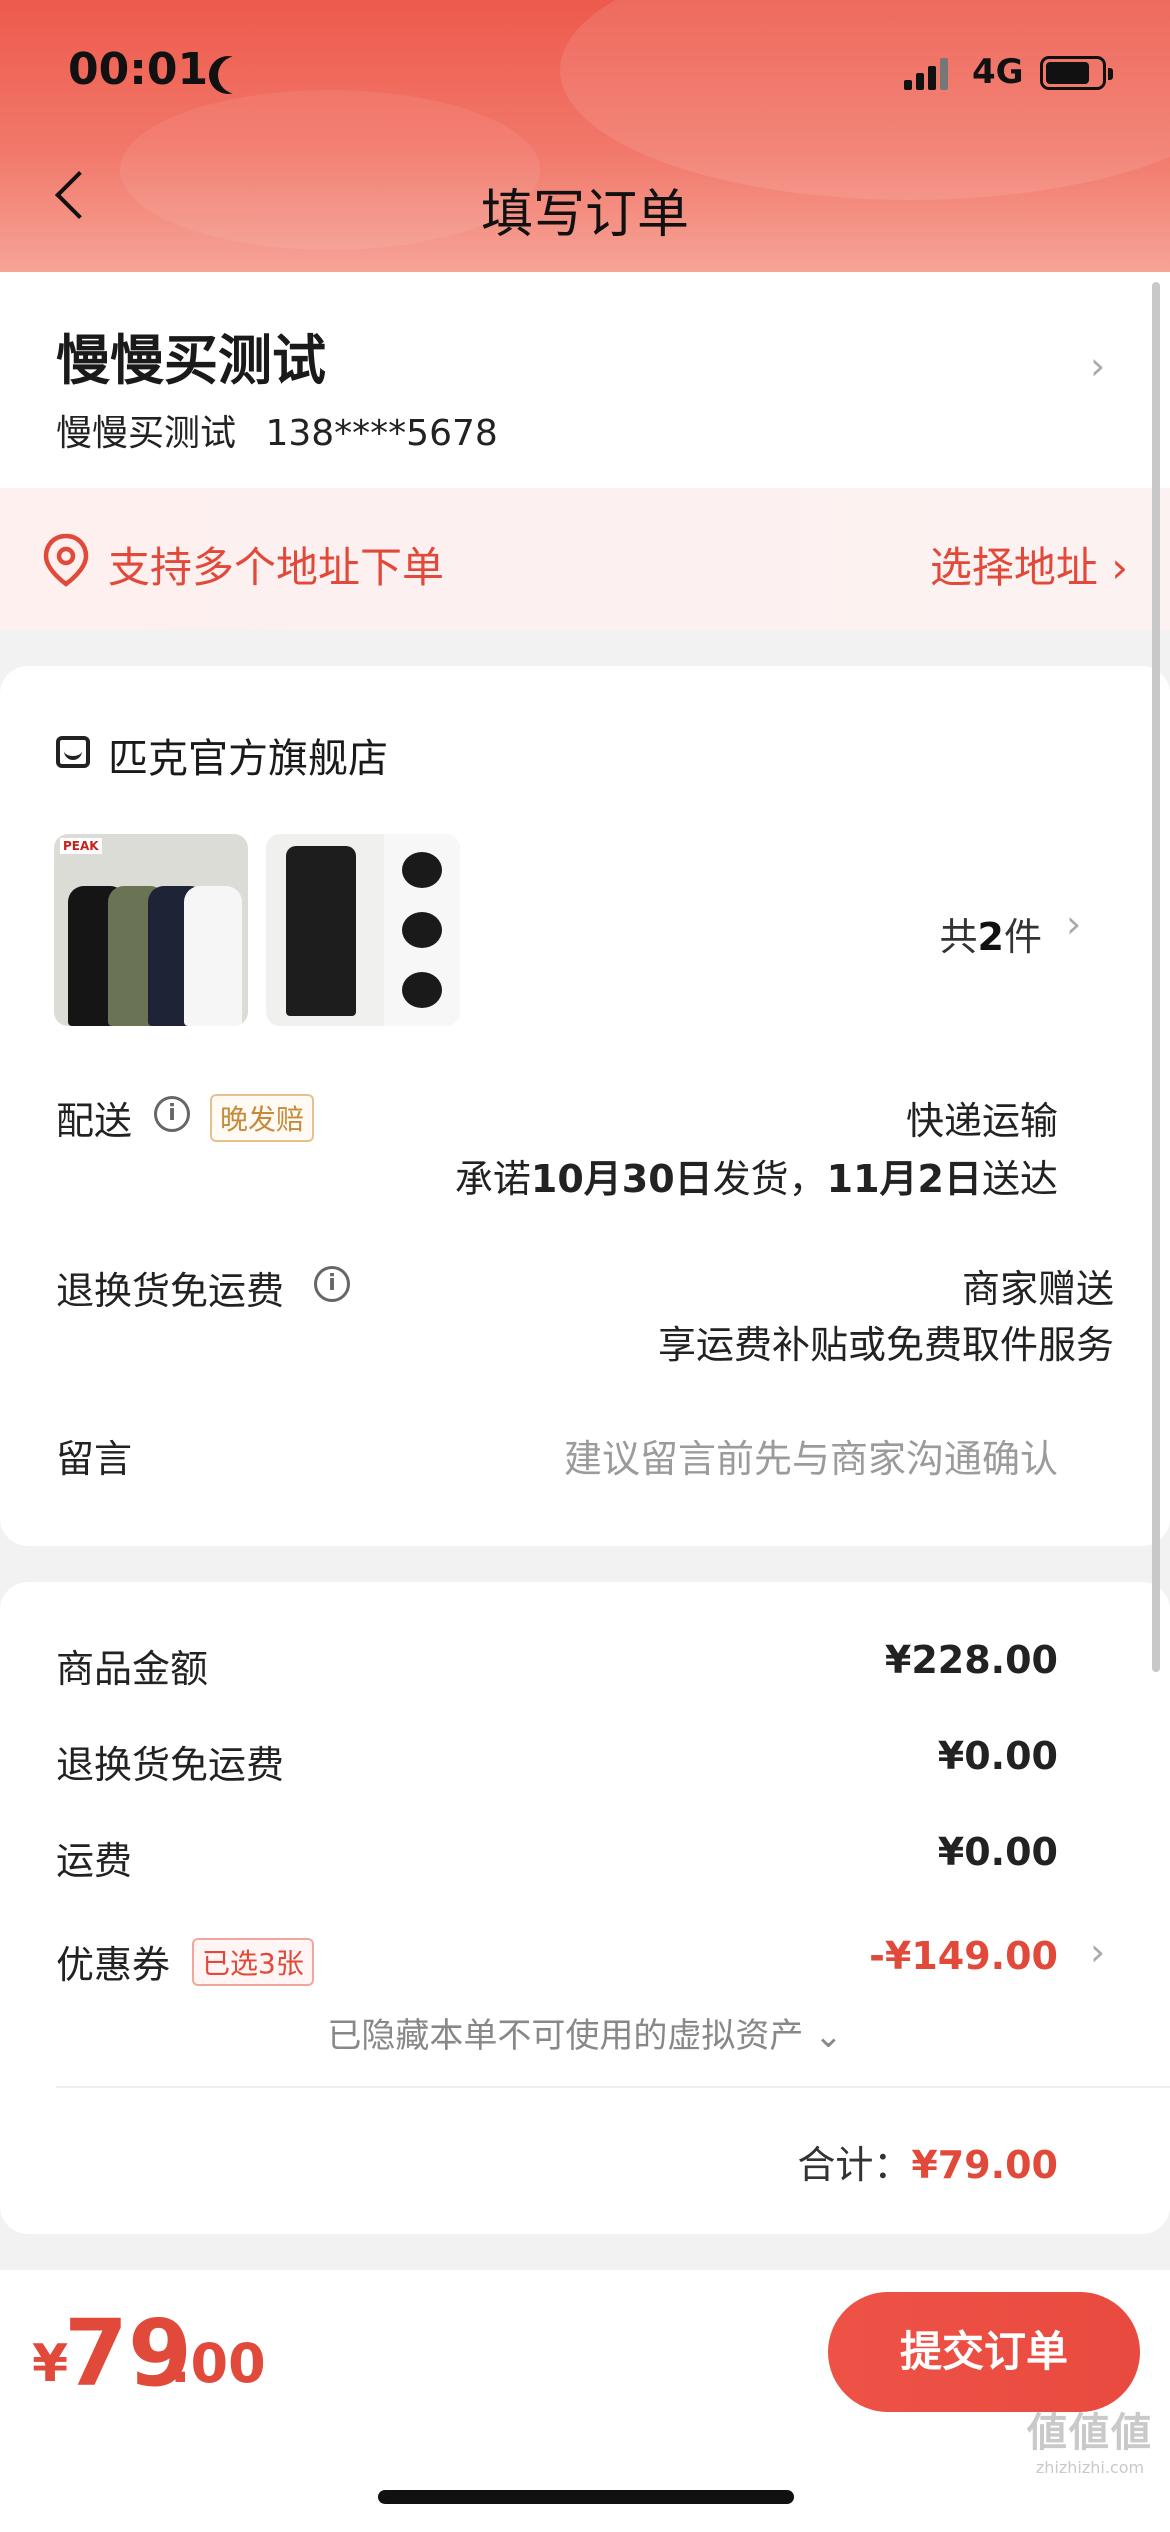 The height and width of the screenshot is (2532, 1170). Describe the element at coordinates (984, 2352) in the screenshot. I see `submit-order-button: 提交订单` at that location.